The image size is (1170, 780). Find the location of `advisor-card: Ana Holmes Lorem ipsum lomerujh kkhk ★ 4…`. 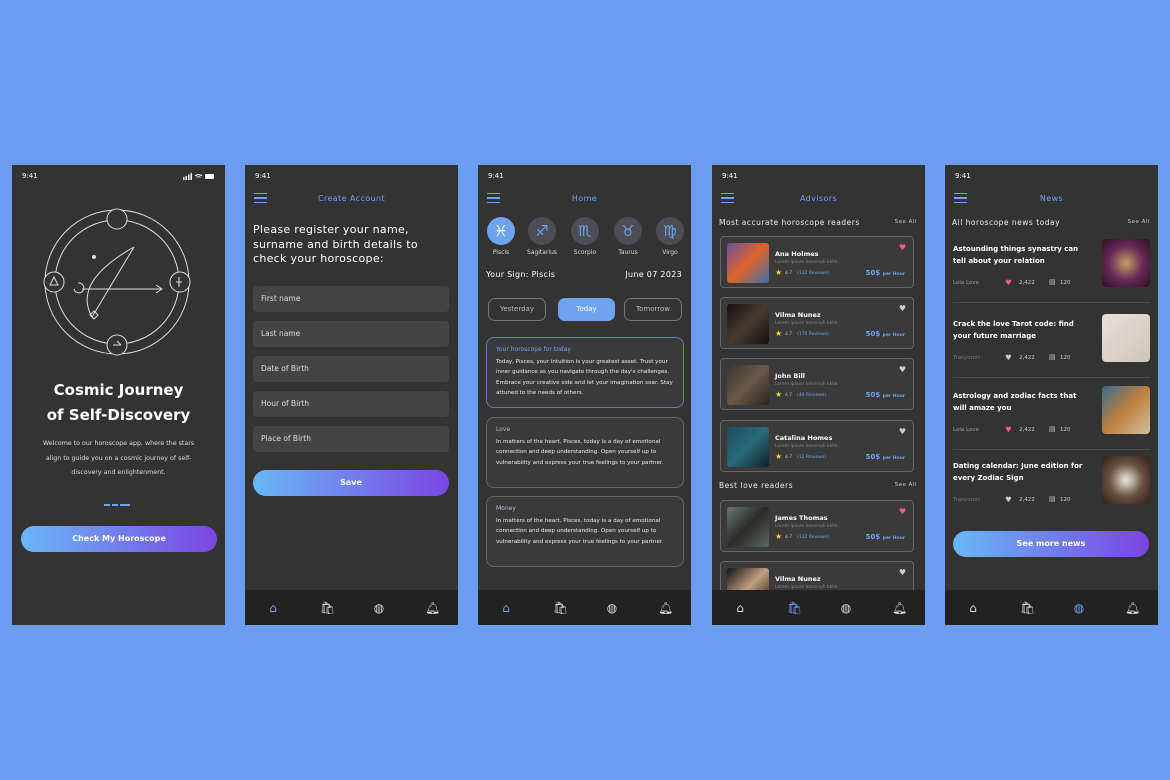

advisor-card: Ana Holmes Lorem ipsum lomerujh kkhk ★ 4… is located at coordinates (817, 262).